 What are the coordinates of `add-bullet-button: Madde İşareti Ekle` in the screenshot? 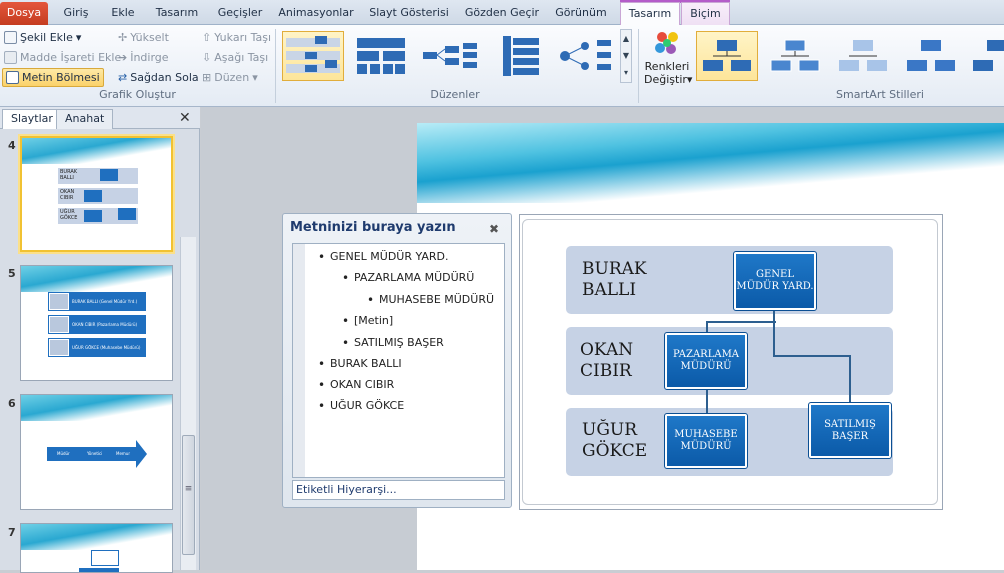 It's located at (62, 57).